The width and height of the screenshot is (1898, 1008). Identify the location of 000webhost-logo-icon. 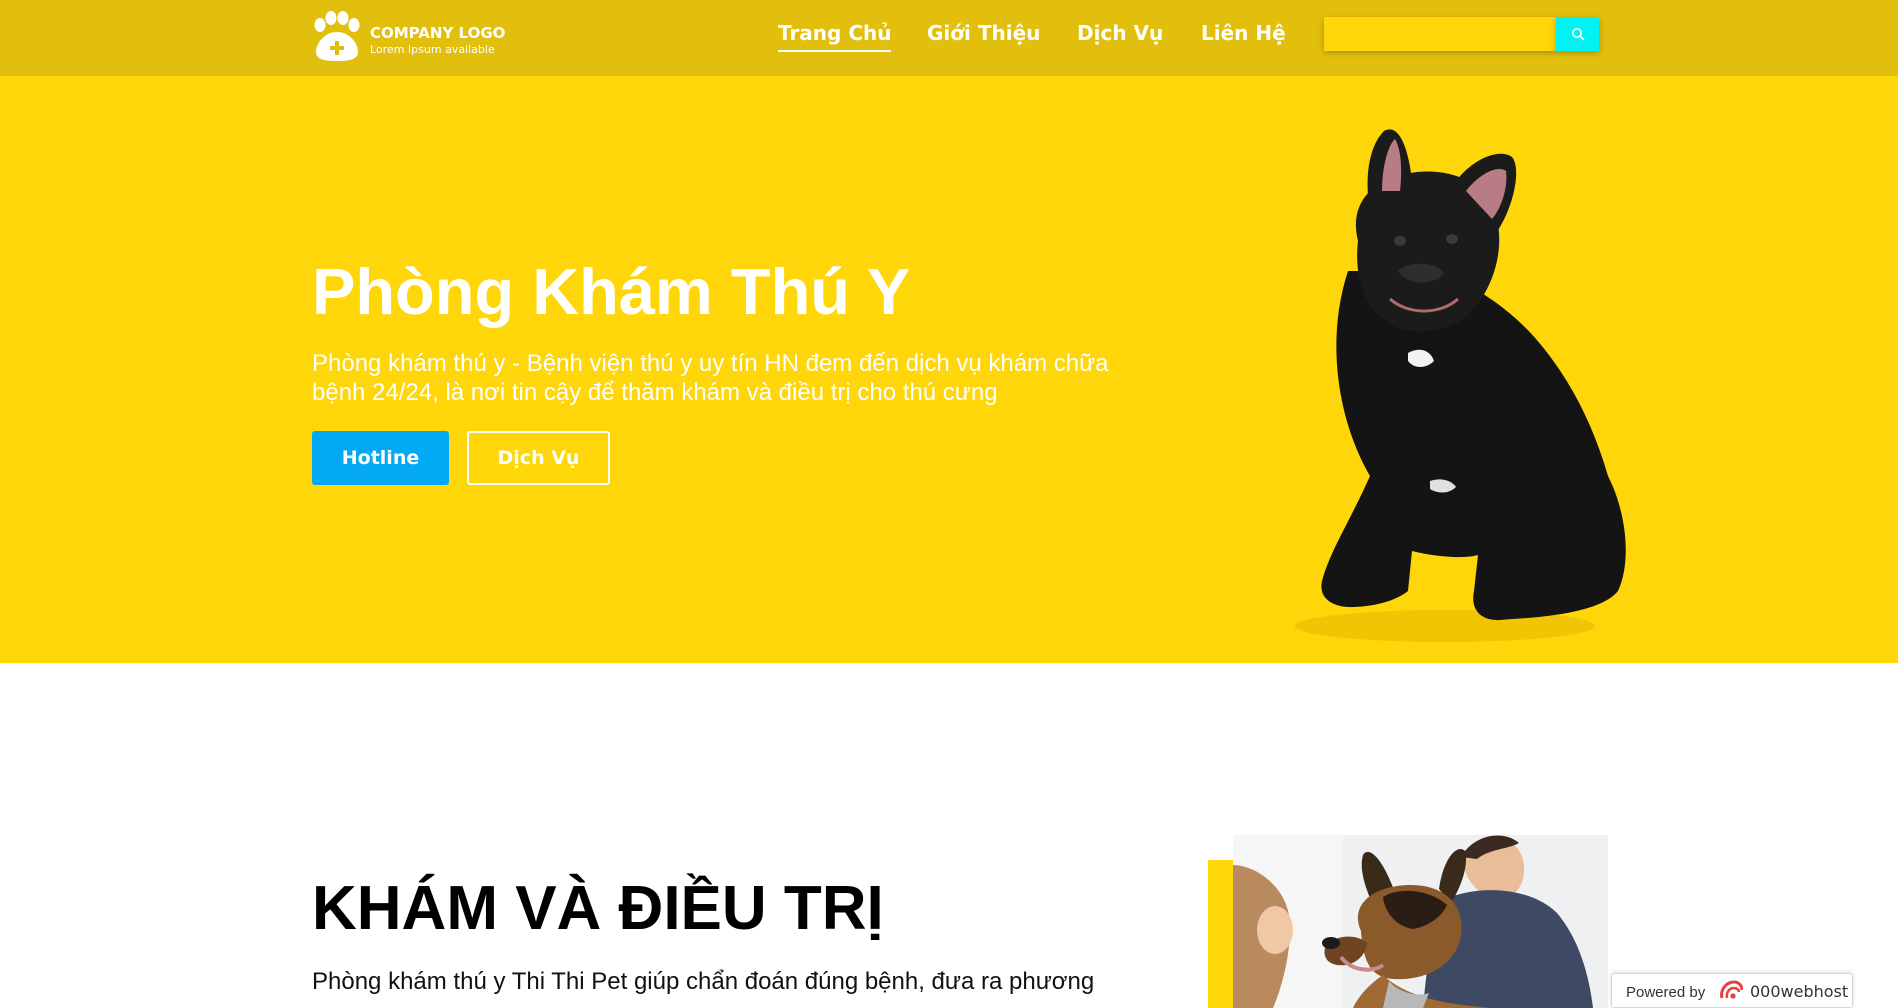
(1731, 989).